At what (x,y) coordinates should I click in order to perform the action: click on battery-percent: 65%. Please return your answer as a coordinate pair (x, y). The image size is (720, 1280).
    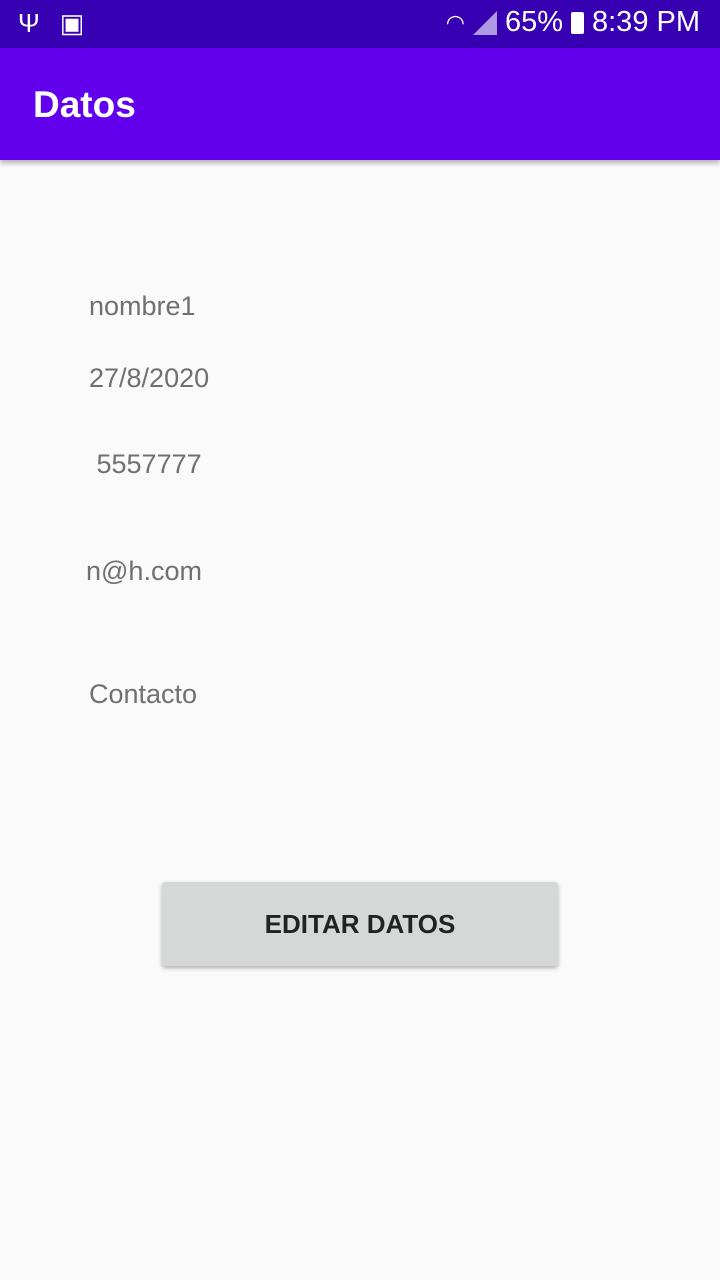
    Looking at the image, I should click on (533, 22).